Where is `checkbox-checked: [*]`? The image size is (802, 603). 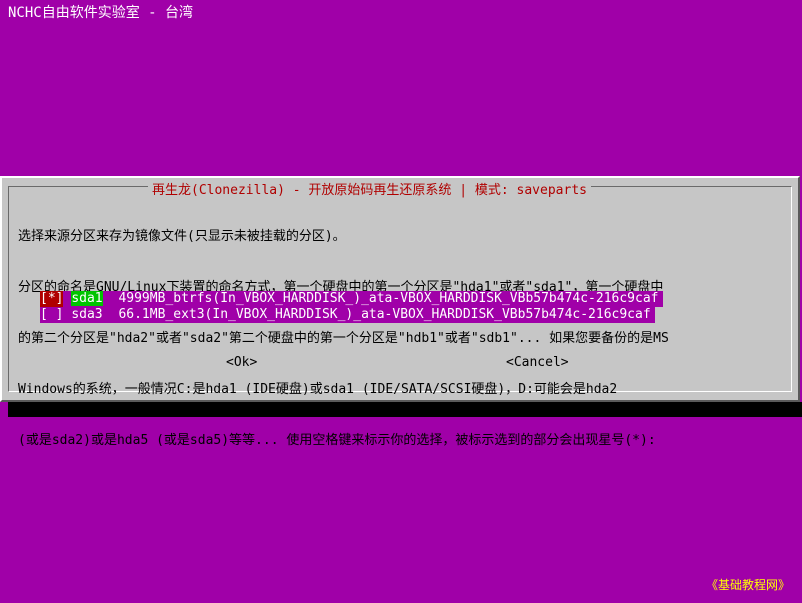 checkbox-checked: [*] is located at coordinates (52, 299).